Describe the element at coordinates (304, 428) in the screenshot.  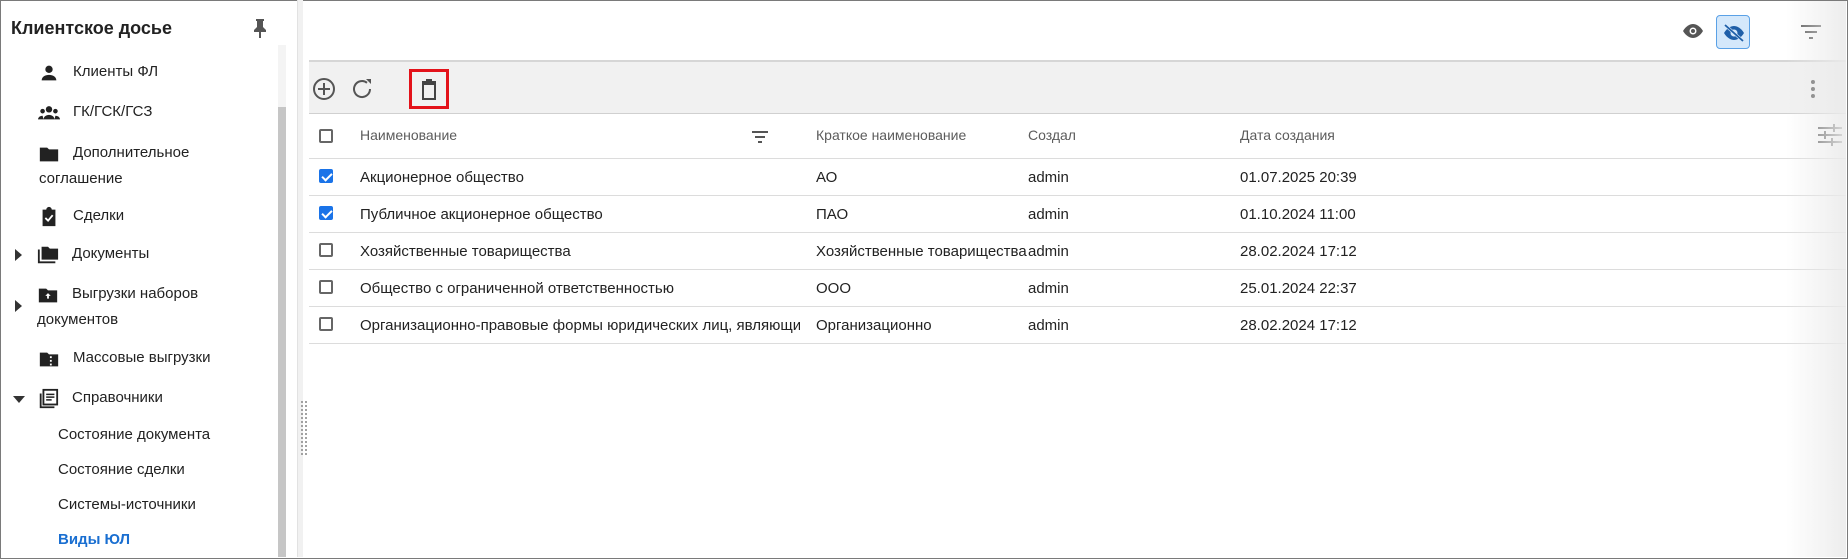
I see `resize-handle` at that location.